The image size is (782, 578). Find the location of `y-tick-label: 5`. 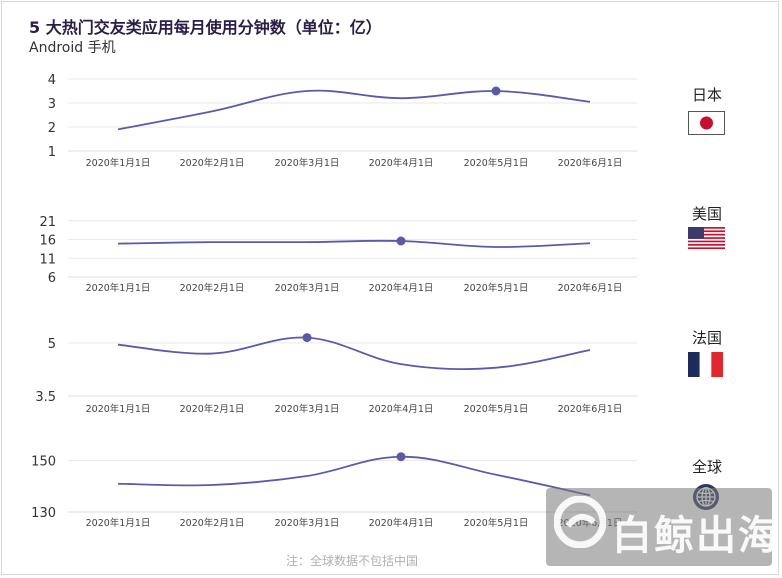

y-tick-label: 5 is located at coordinates (52, 344).